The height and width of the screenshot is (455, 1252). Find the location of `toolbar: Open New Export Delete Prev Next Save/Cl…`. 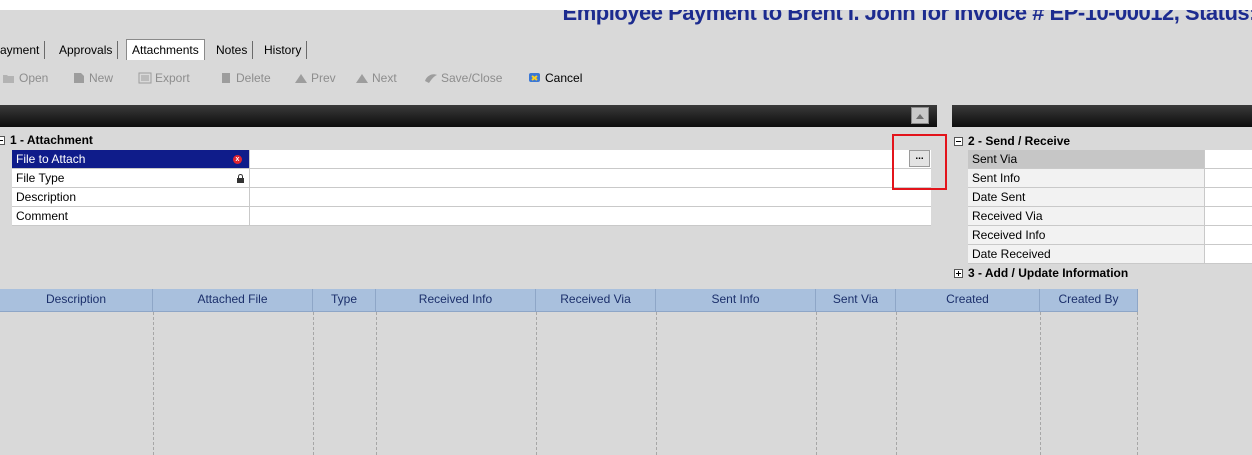

toolbar: Open New Export Delete Prev Next Save/Cl… is located at coordinates (400, 78).